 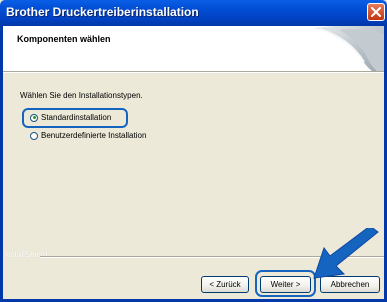 I want to click on back-button: < Zurück, so click(x=225, y=284).